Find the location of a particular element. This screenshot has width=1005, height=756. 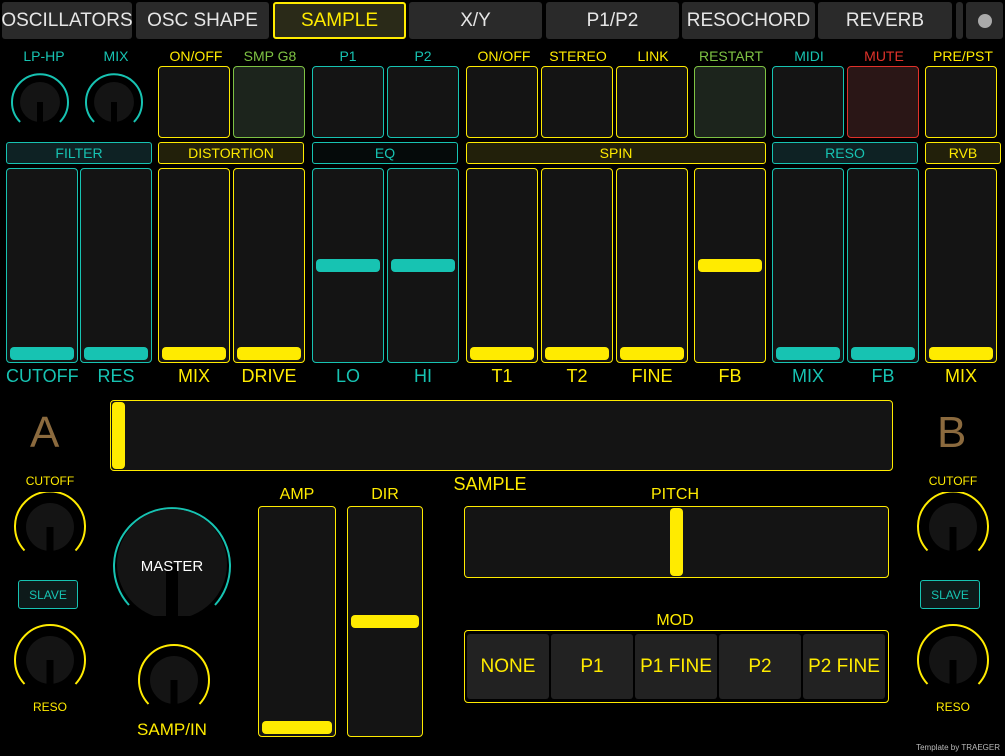

tab-divider is located at coordinates (959, 20).